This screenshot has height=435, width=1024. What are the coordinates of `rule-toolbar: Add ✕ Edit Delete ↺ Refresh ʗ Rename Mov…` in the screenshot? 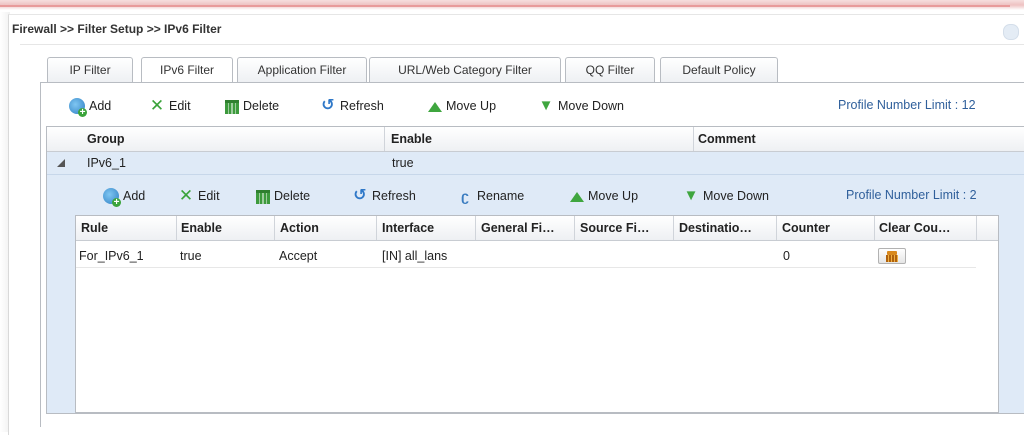 It's located at (562, 196).